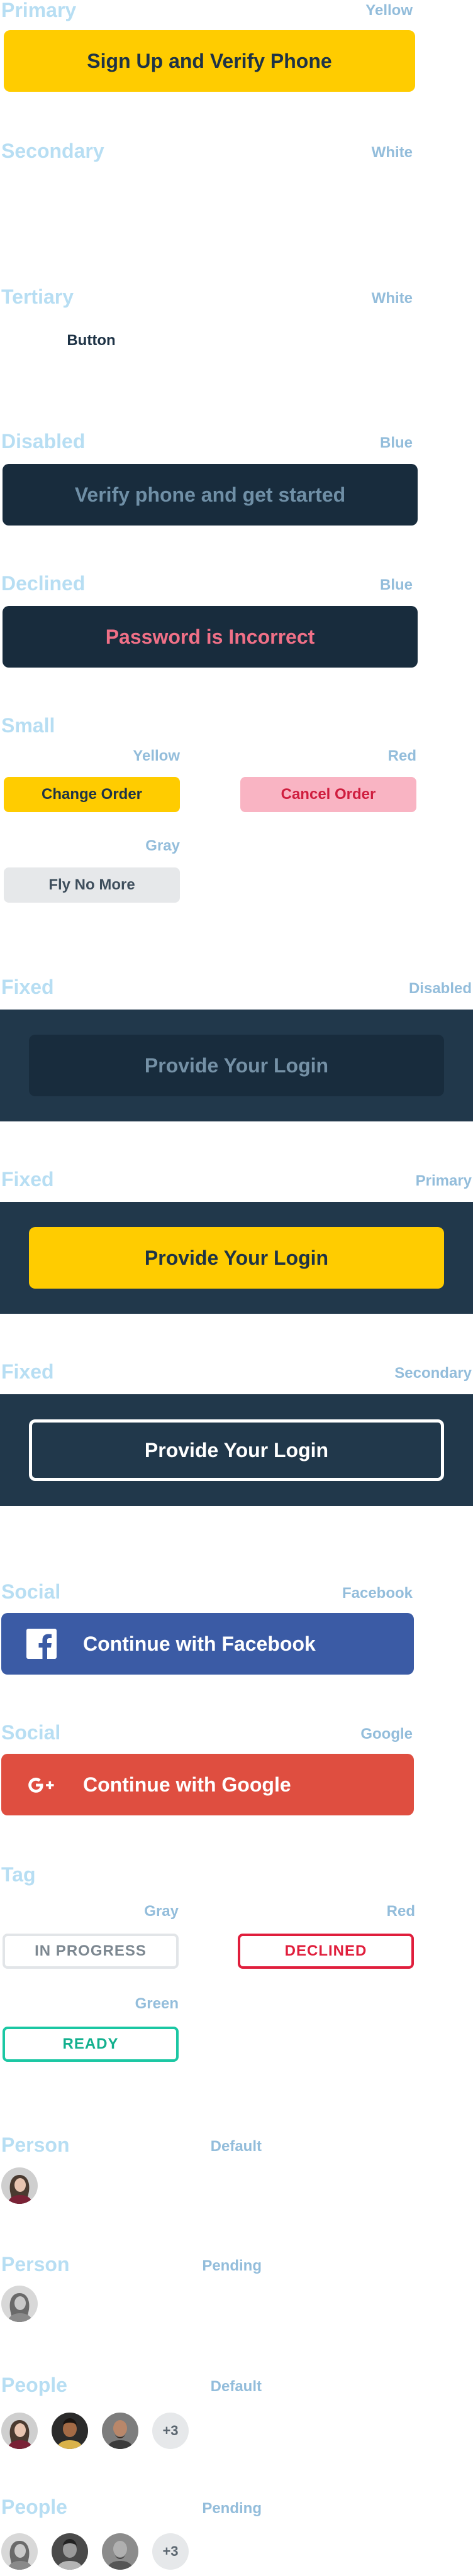  I want to click on section-title-disabled: Disabled, so click(43, 442).